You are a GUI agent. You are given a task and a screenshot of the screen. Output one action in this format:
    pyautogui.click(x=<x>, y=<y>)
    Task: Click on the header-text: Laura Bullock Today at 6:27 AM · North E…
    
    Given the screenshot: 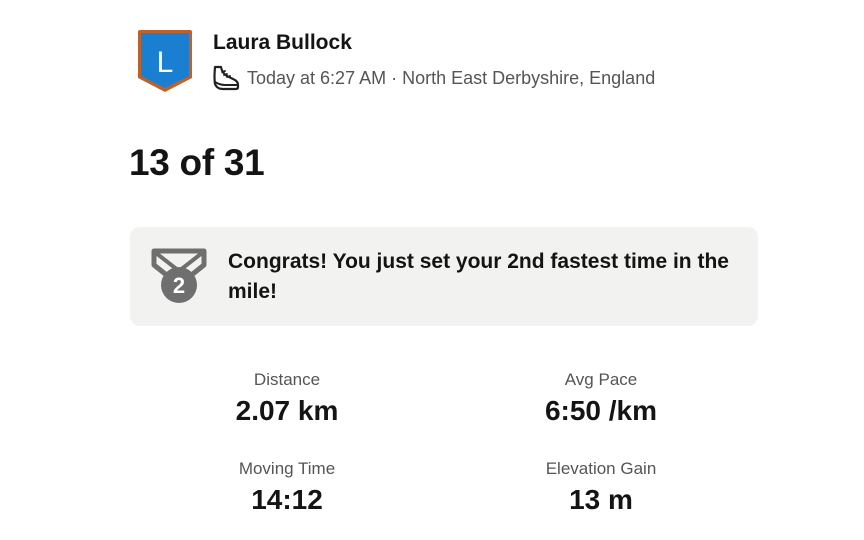 What is the action you would take?
    pyautogui.click(x=434, y=61)
    